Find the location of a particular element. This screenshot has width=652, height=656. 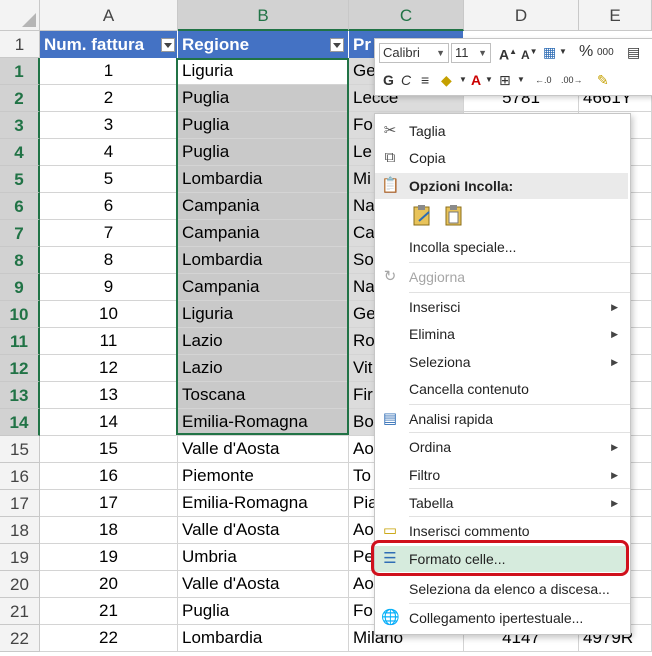

row-header: 12 is located at coordinates (20, 368).